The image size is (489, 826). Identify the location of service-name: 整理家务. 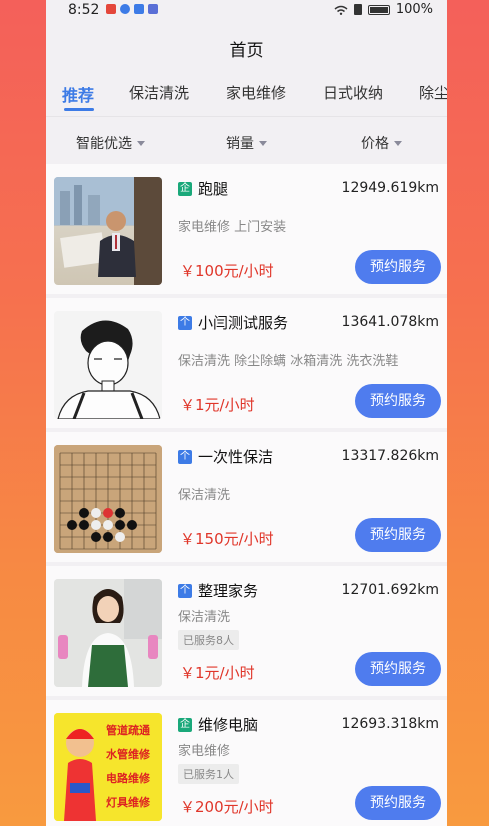
(228, 591).